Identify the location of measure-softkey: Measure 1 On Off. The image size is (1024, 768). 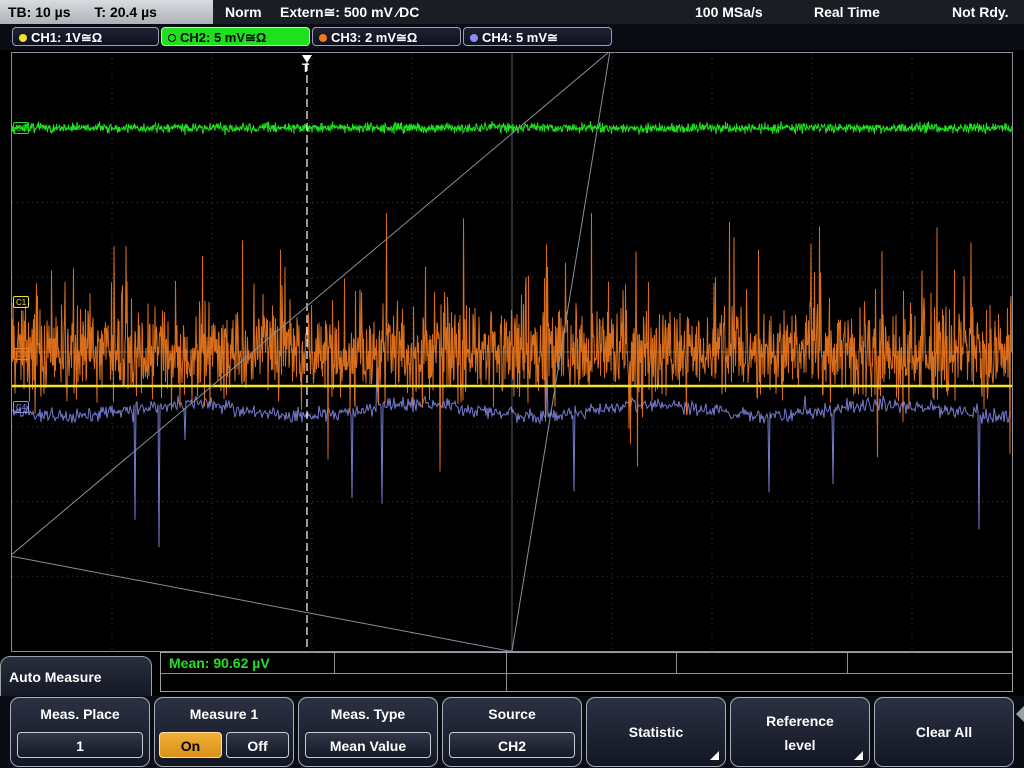
(224, 732).